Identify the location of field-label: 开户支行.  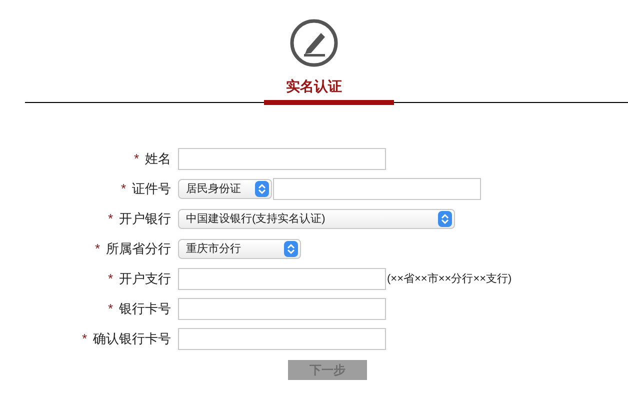
(145, 279).